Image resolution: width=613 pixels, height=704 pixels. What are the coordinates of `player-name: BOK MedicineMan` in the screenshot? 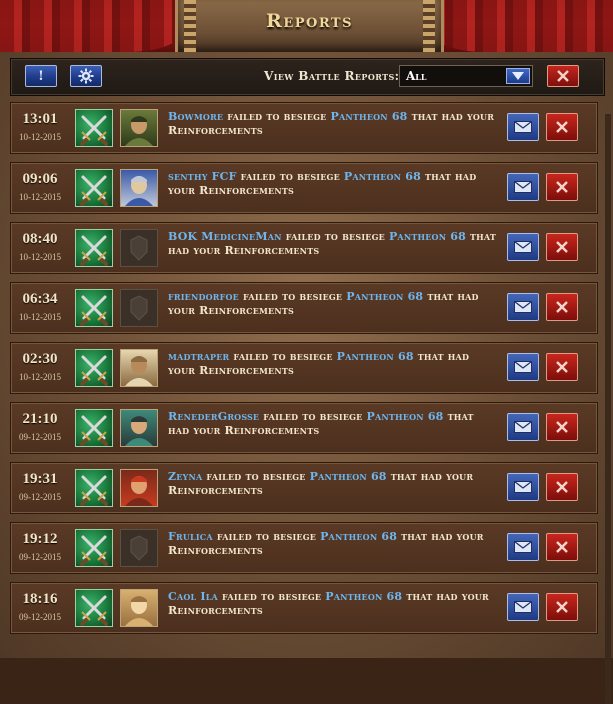 It's located at (225, 236).